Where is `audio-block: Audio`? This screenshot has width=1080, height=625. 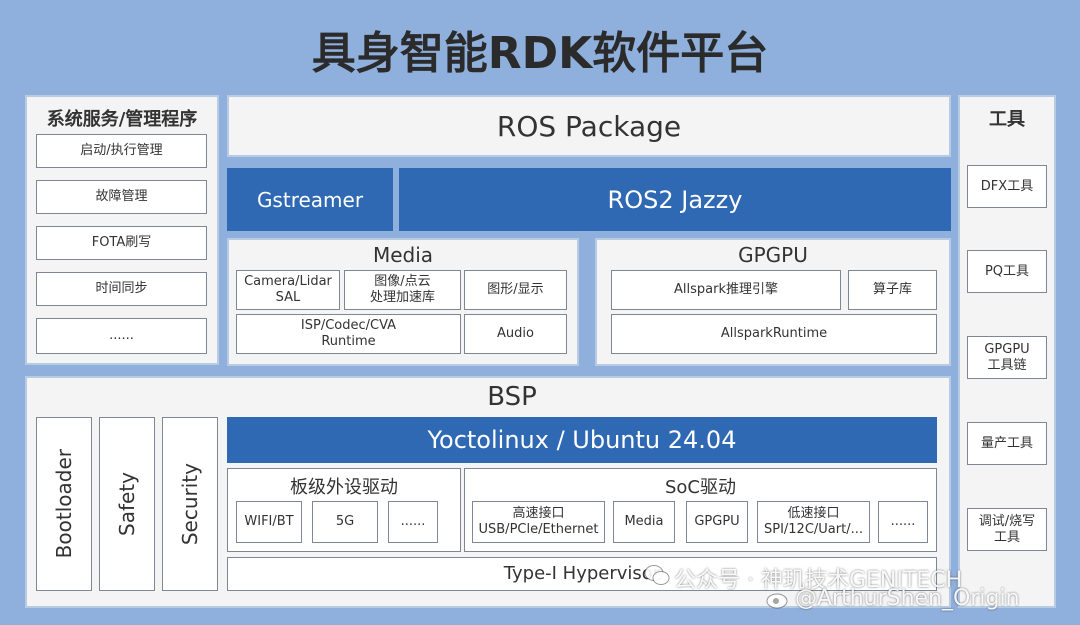
audio-block: Audio is located at coordinates (515, 334).